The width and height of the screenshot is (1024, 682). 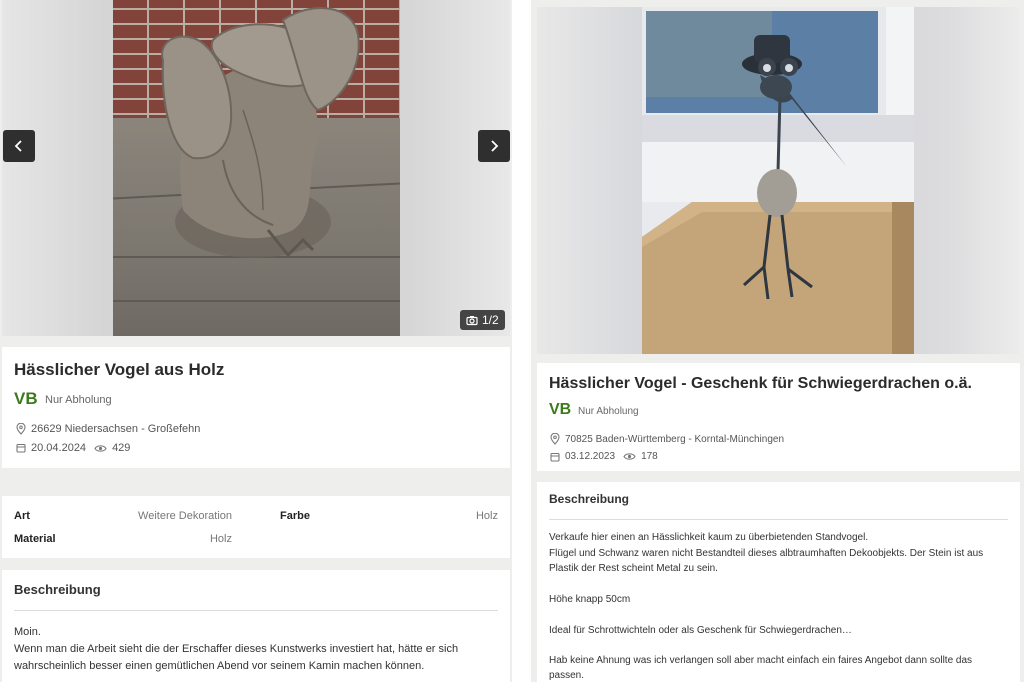 What do you see at coordinates (59, 448) in the screenshot?
I see `listing-date: 20.04.2024` at bounding box center [59, 448].